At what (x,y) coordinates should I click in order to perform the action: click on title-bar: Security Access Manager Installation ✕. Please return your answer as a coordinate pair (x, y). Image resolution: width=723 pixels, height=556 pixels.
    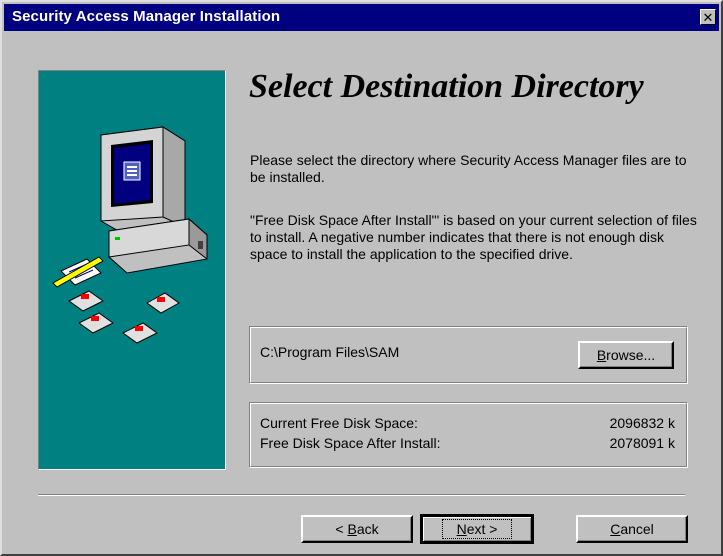
    Looking at the image, I should click on (361, 17).